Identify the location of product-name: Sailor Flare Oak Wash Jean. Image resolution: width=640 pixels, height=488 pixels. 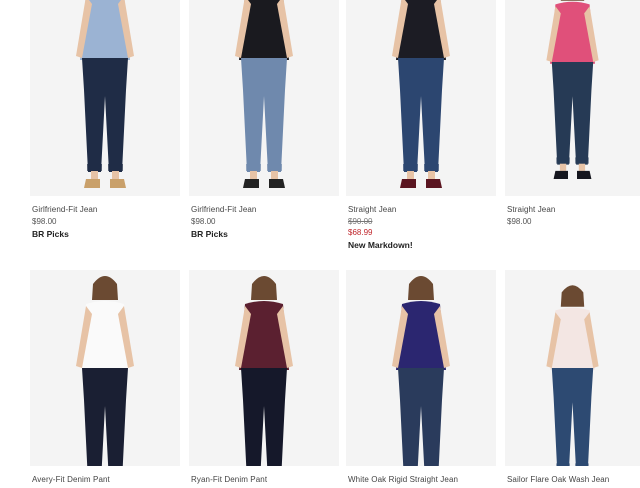
(558, 479).